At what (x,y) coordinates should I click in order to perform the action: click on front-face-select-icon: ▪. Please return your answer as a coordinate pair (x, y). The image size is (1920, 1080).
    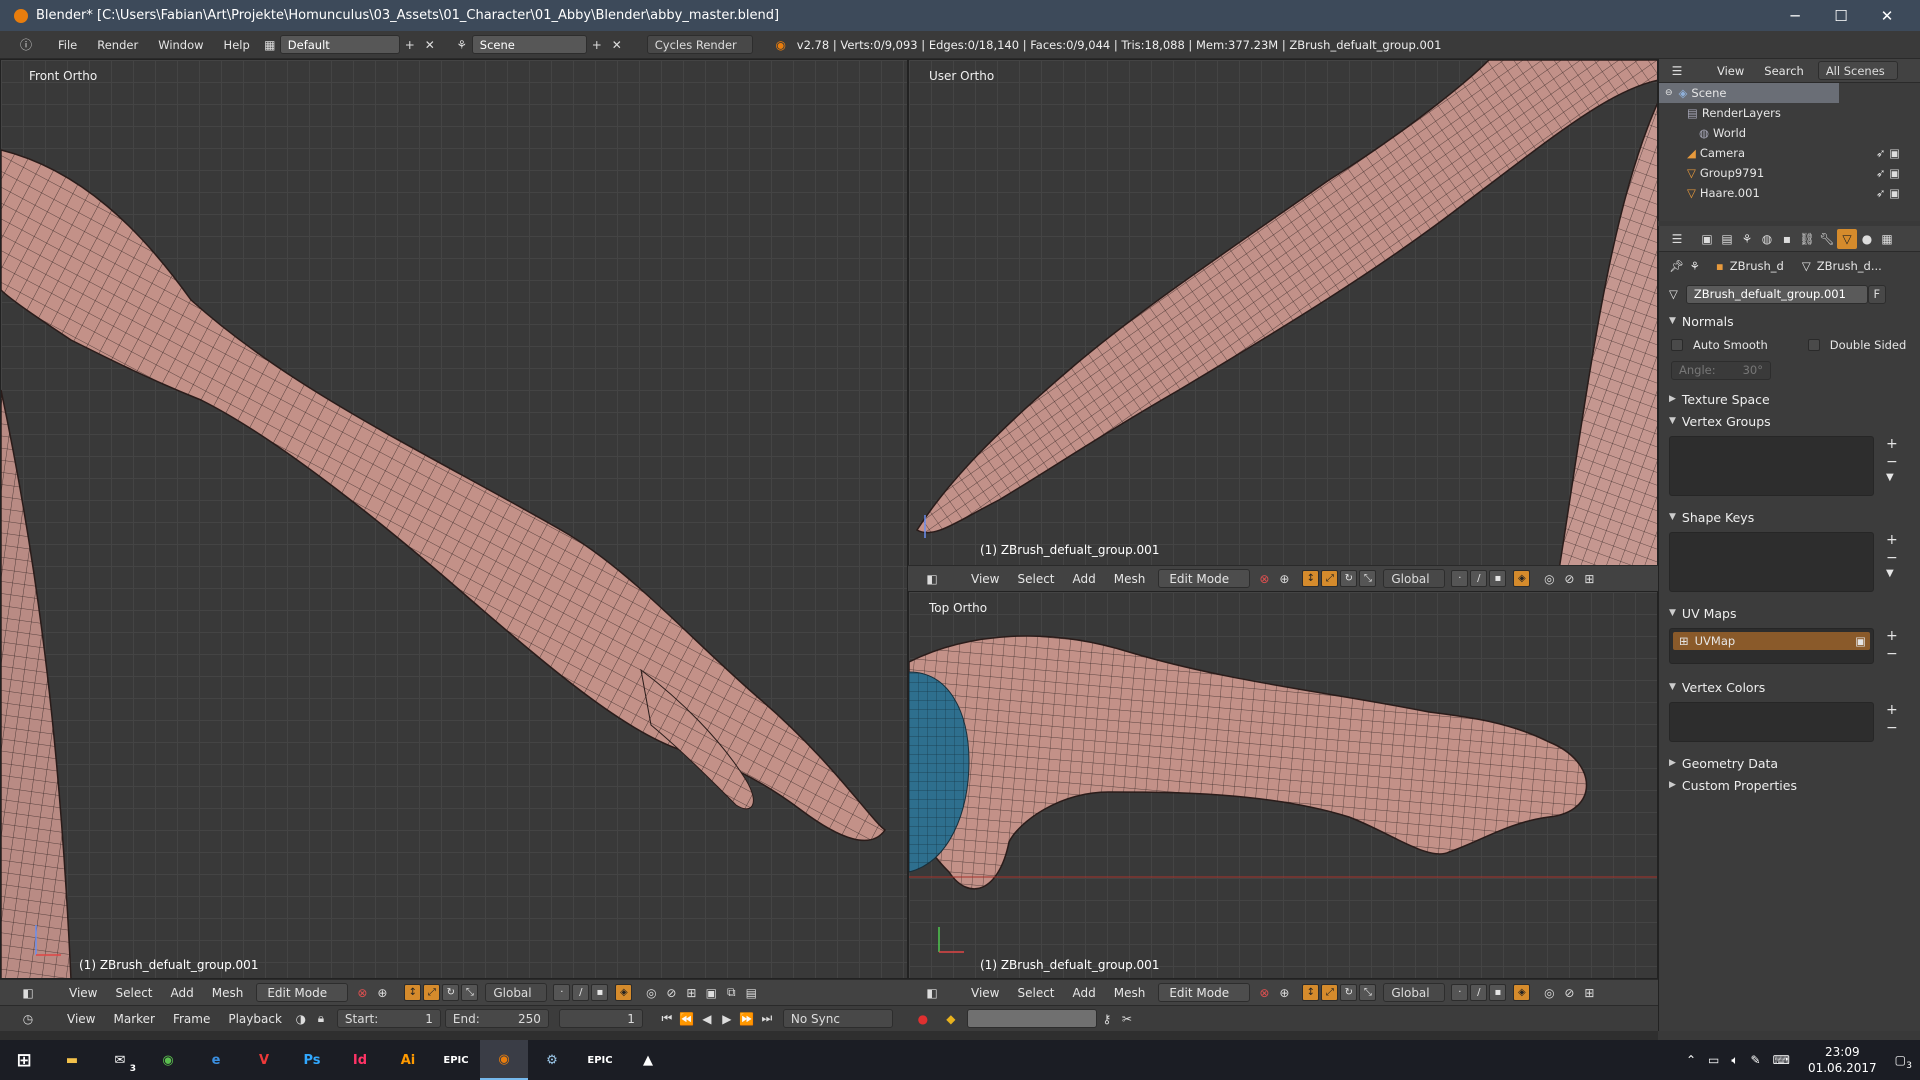
    Looking at the image, I should click on (600, 992).